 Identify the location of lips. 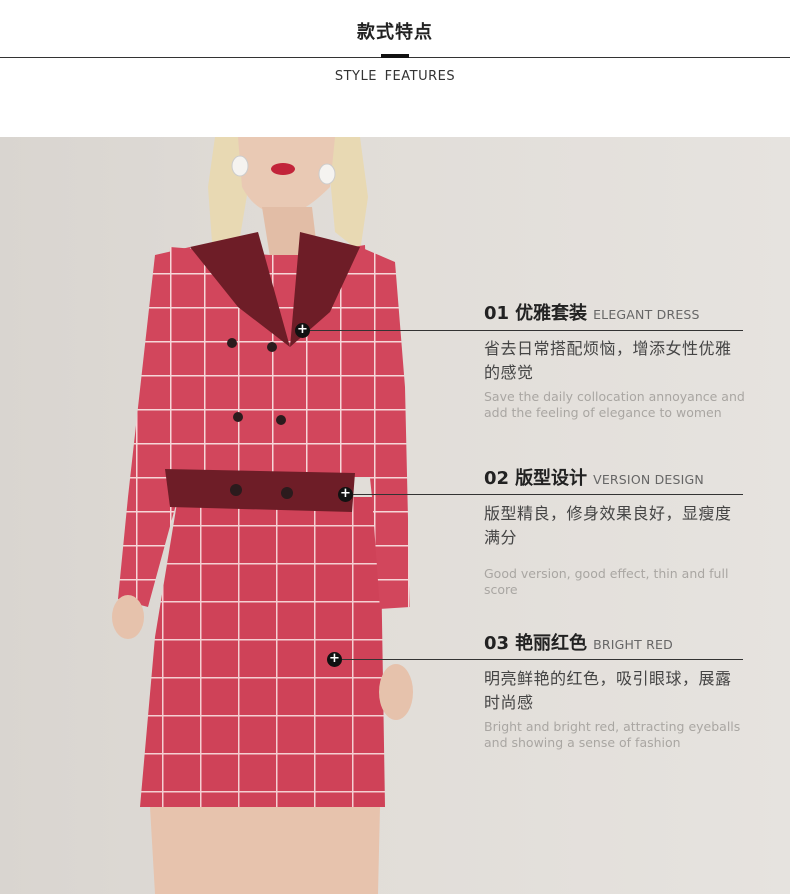
(283, 169).